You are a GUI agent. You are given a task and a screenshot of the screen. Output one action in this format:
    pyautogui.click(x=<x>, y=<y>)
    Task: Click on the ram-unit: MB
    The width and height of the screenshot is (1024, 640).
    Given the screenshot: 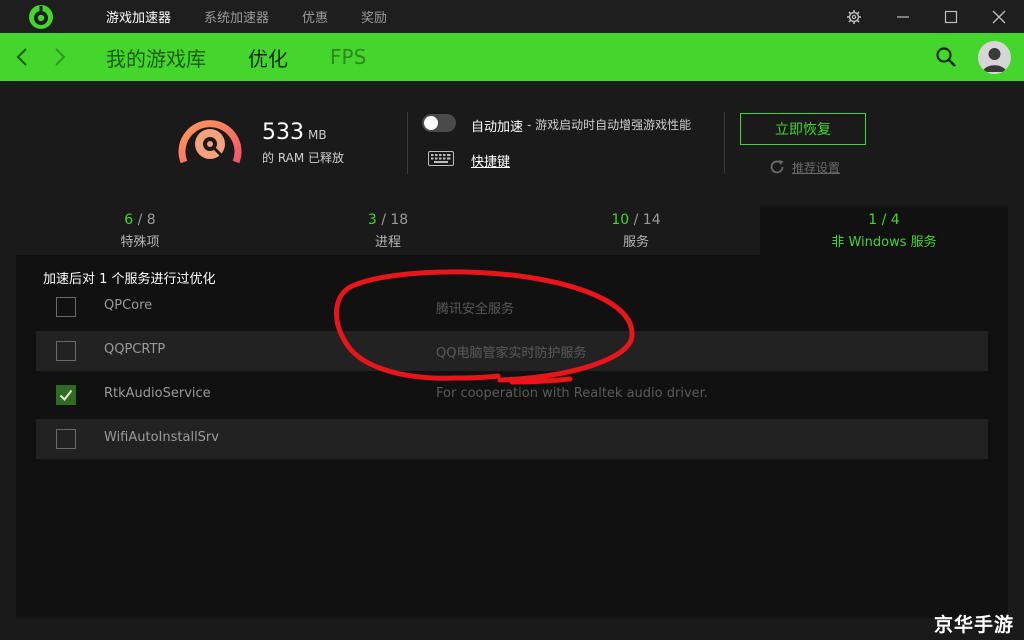 What is the action you would take?
    pyautogui.click(x=317, y=135)
    